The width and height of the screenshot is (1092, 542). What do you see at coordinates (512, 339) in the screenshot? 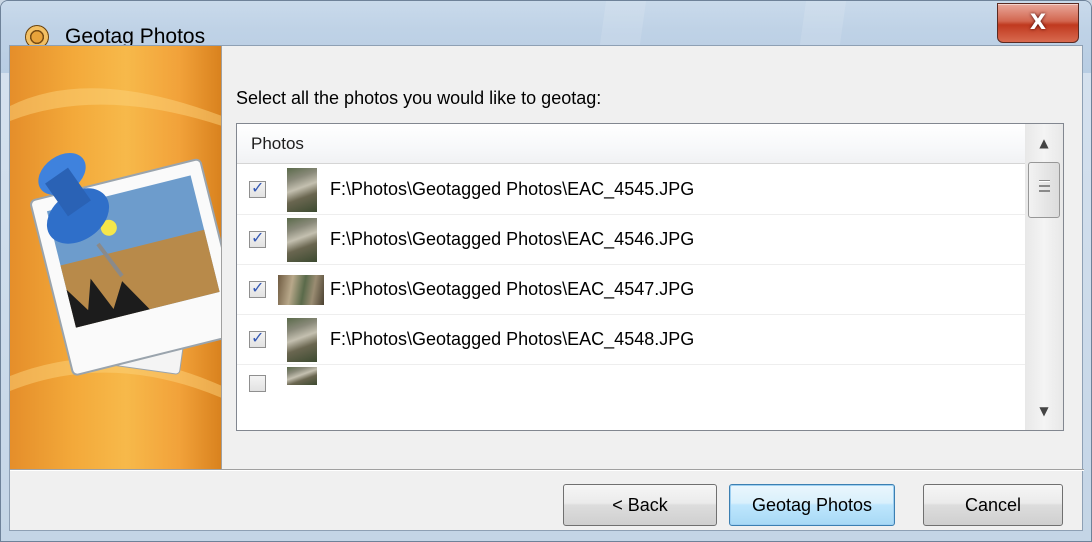
I see `photo-path: F:\Photos\Geotagged Photos\EAC_4548.JPG` at bounding box center [512, 339].